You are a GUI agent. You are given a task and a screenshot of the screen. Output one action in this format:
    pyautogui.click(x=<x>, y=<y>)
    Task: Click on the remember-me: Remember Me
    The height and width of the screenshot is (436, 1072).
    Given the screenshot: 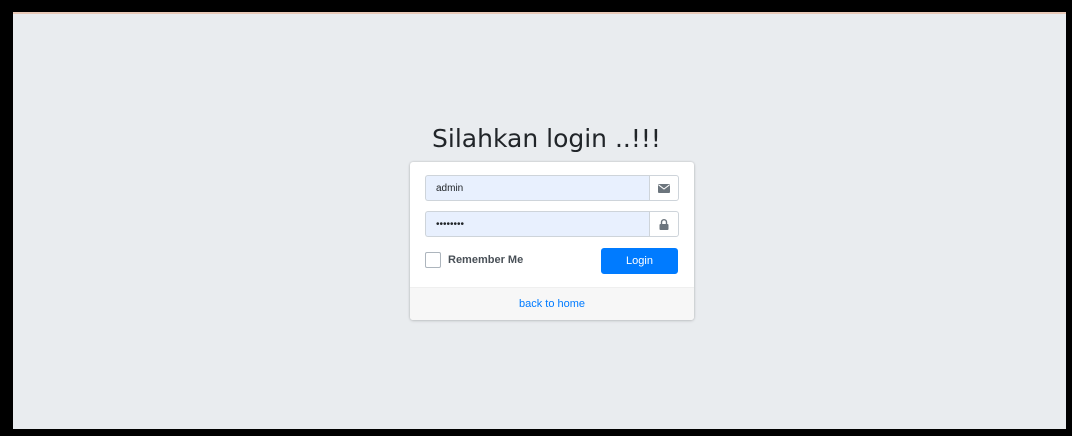 What is the action you would take?
    pyautogui.click(x=474, y=260)
    